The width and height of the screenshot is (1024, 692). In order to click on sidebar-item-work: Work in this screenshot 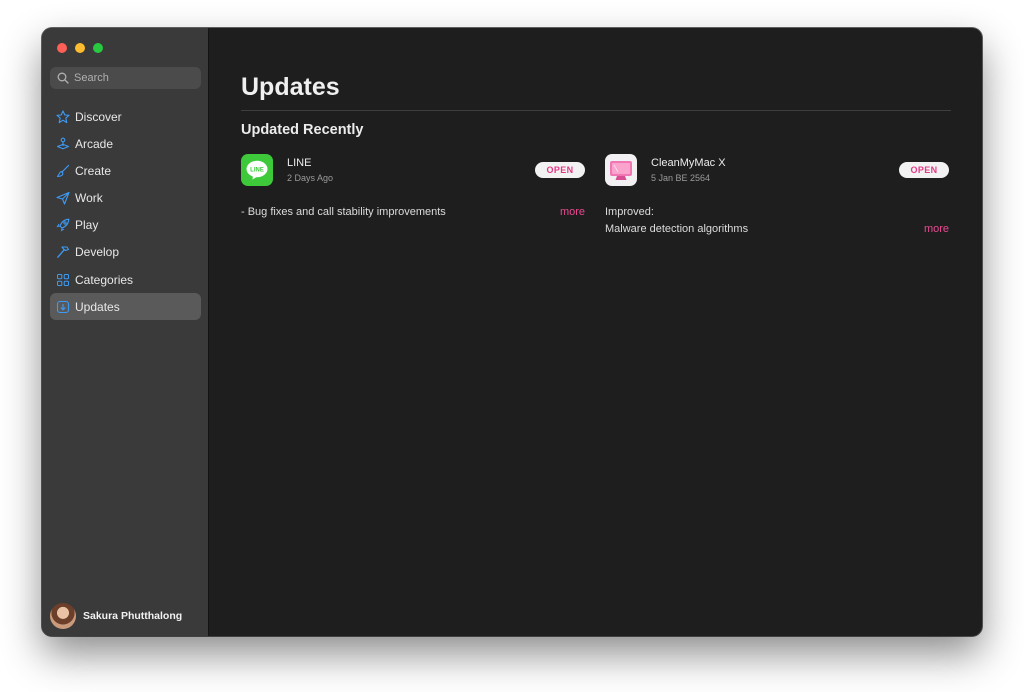, I will do `click(125, 198)`.